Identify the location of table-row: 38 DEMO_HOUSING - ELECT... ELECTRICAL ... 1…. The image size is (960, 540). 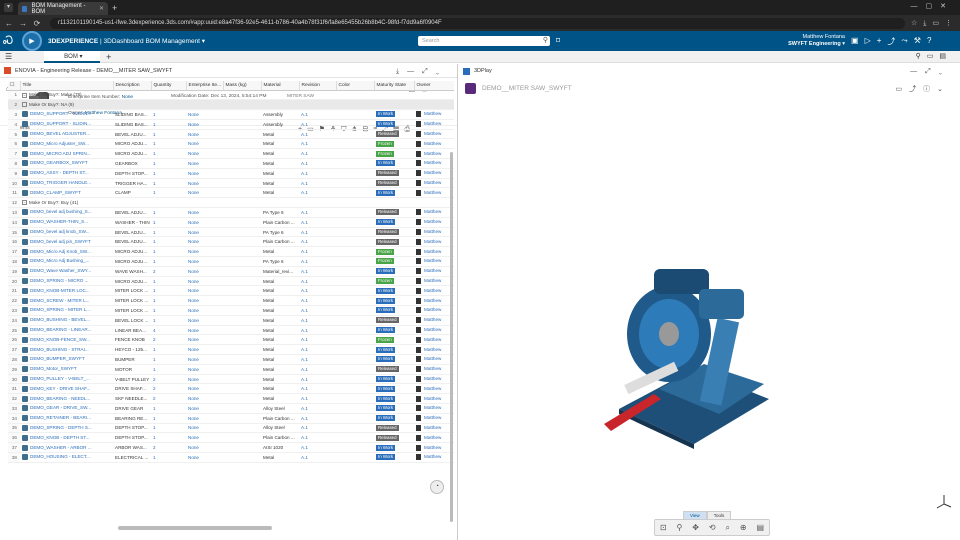
(231, 457).